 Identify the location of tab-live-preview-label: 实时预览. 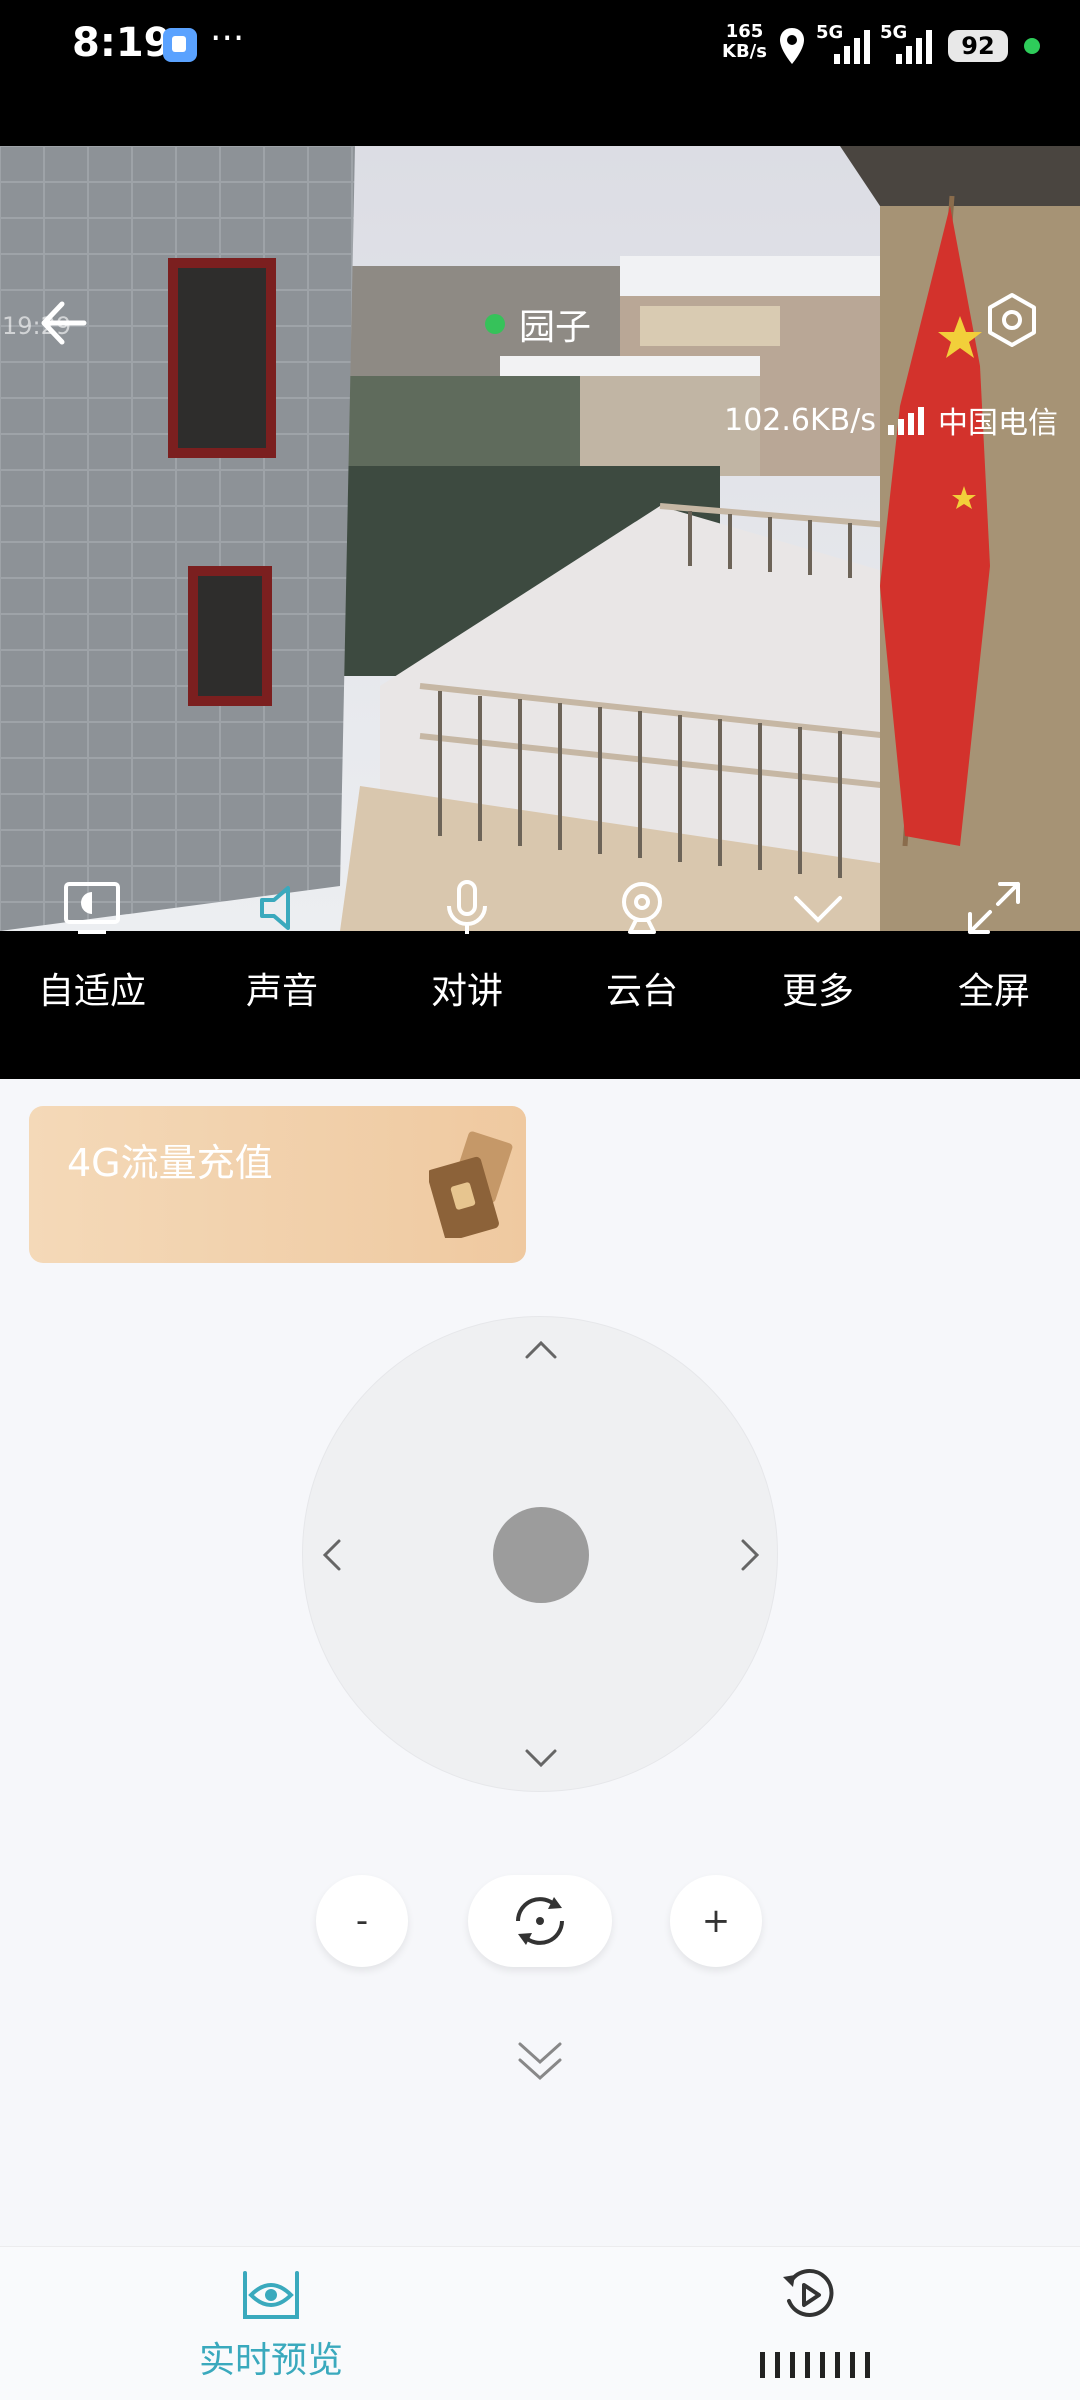
(270, 2360).